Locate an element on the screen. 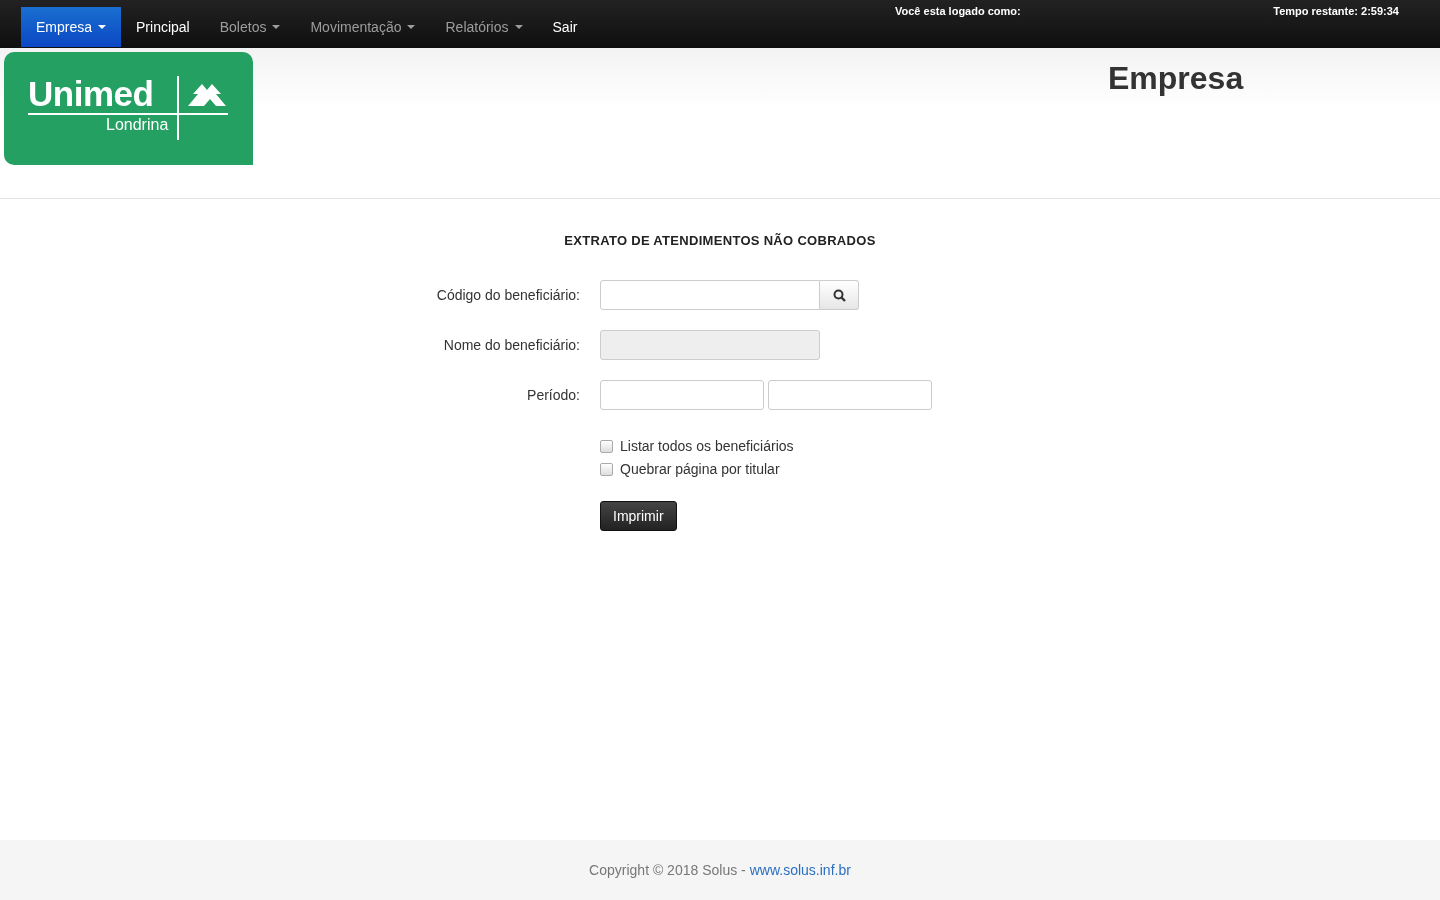 The width and height of the screenshot is (1440, 900). nav-menu: Boletos is located at coordinates (250, 27).